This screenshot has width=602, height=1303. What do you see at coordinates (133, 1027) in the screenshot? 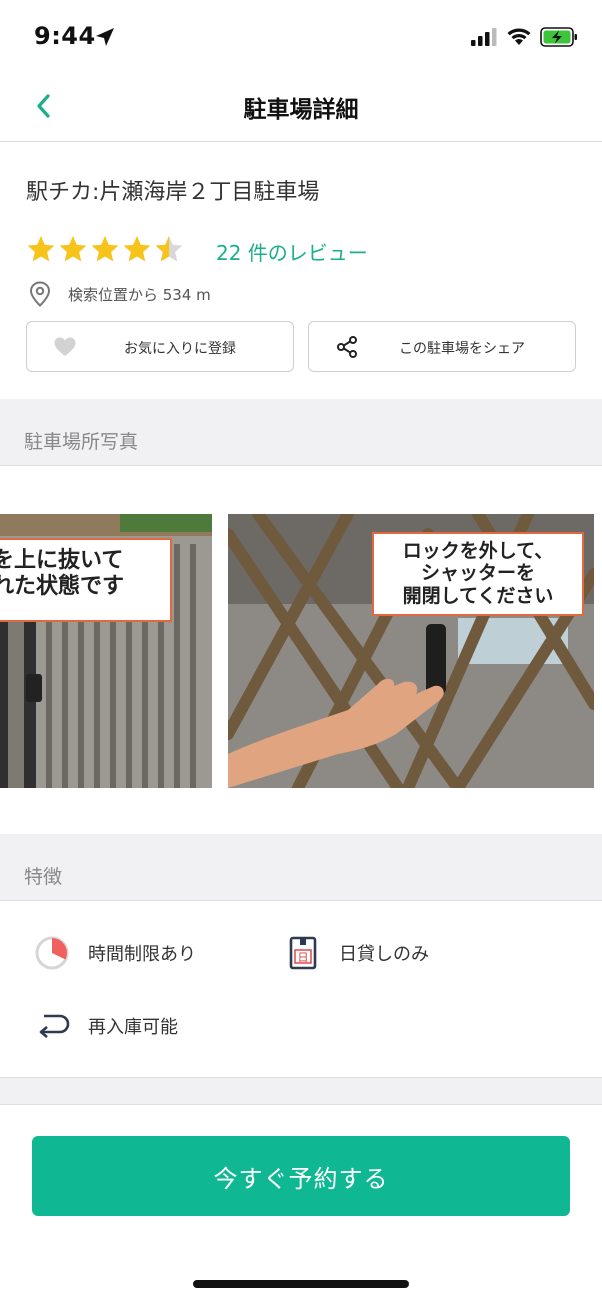
I see `feature-reentry-label: 再入庫可能` at bounding box center [133, 1027].